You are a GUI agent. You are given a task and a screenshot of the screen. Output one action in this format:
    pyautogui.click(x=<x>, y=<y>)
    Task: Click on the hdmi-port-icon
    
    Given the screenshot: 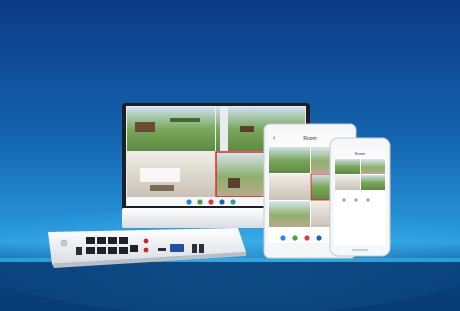 What is the action you would take?
    pyautogui.click(x=162, y=249)
    